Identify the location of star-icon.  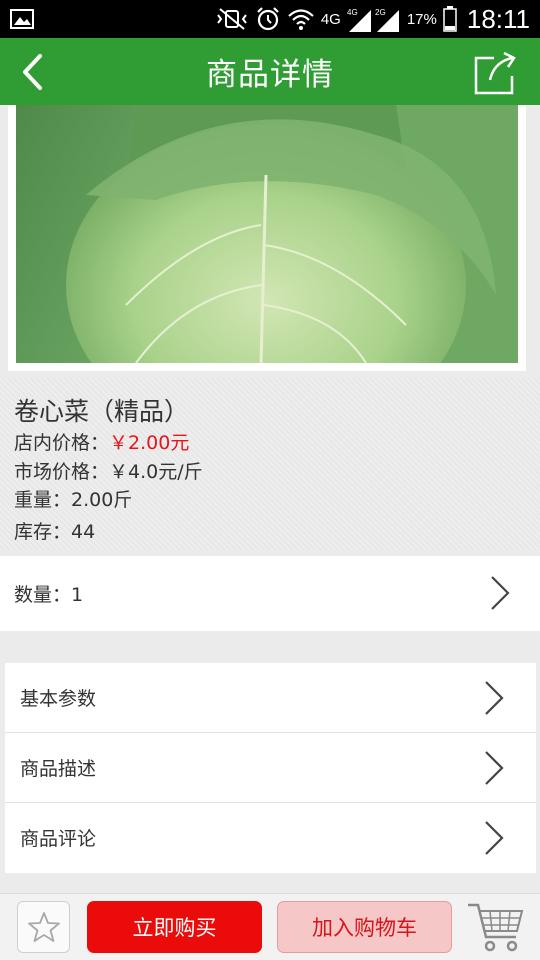
(43, 927).